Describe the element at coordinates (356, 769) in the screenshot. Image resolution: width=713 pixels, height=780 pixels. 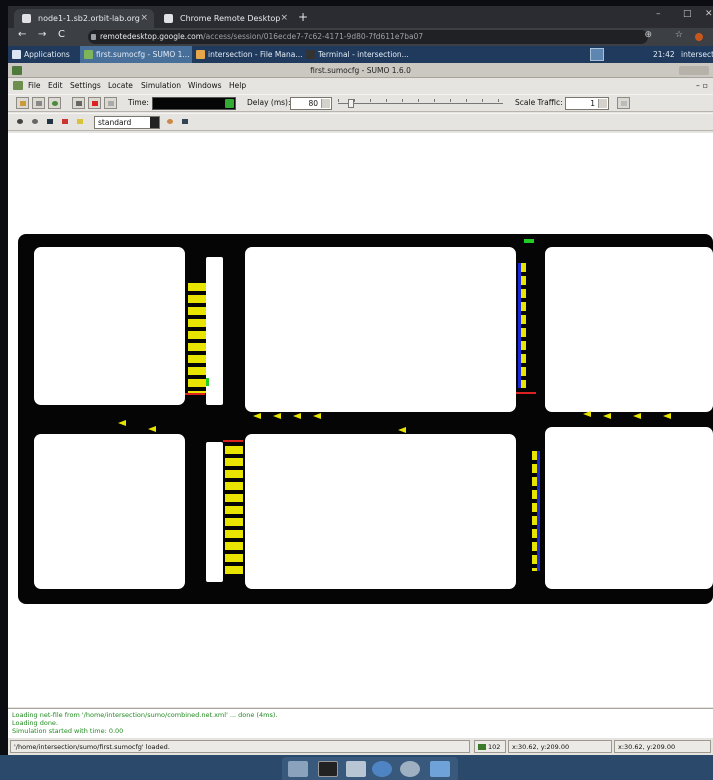
I see `file-manager-icon` at that location.